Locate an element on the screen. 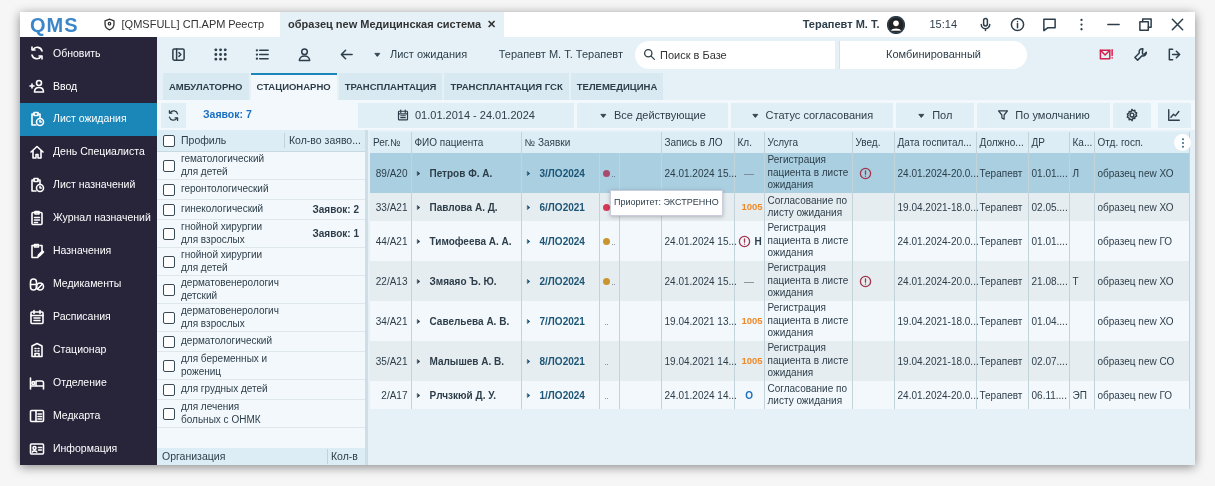 Image resolution: width=1215 pixels, height=486 pixels. profile-name: для лечения больных с ОНМК is located at coordinates (232, 413).